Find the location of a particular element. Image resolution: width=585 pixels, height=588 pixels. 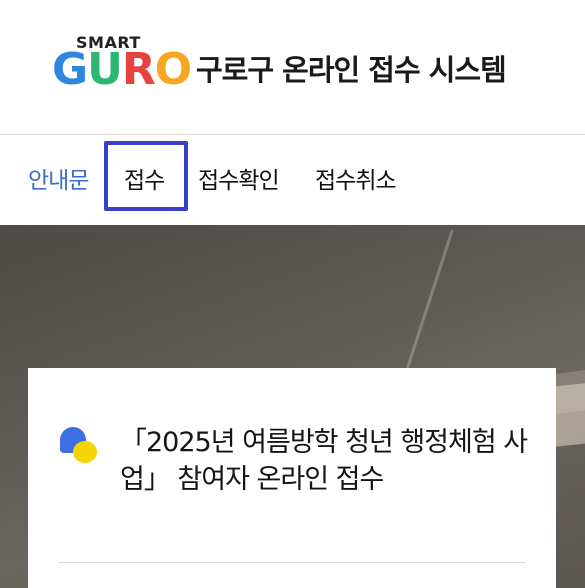

notice-title: 「2025년 여름방학 청년 행정체험 사업」 참여자 온라인 접수 is located at coordinates (324, 461).